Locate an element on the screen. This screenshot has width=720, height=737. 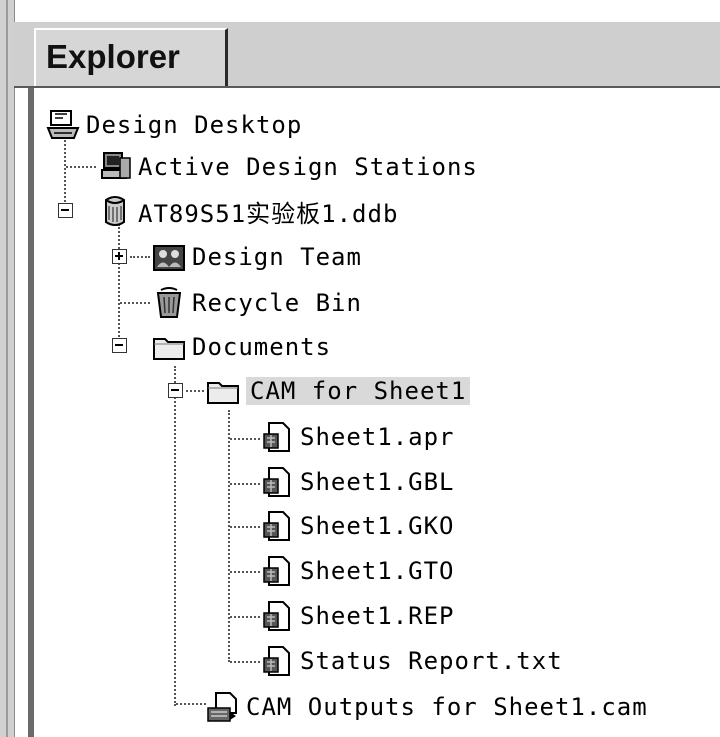
expand-design-team-button is located at coordinates (119, 256).